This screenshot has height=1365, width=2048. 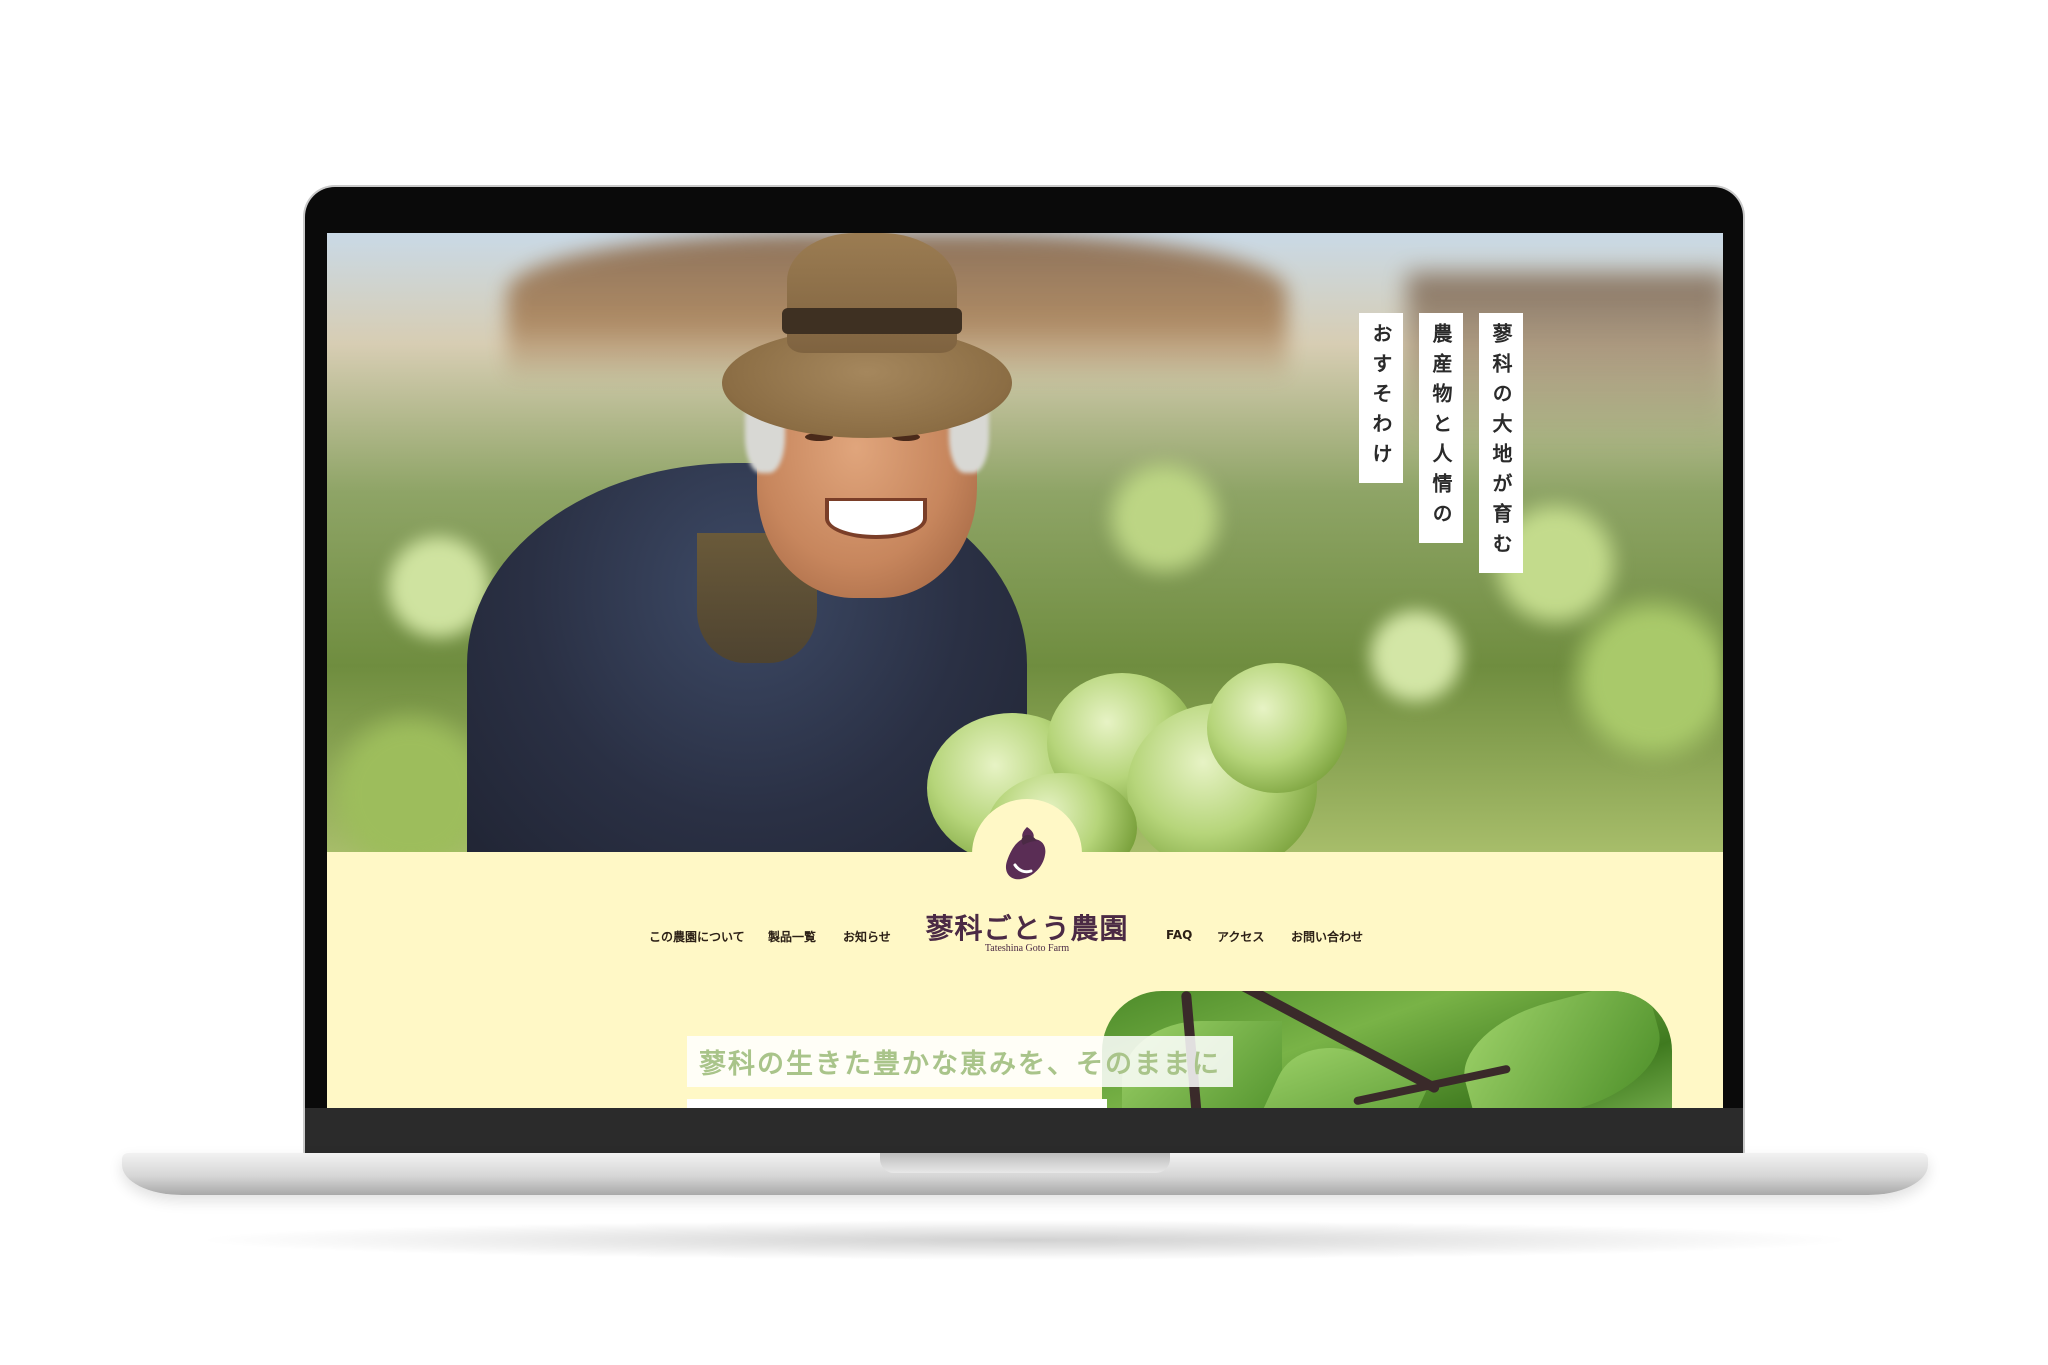 What do you see at coordinates (1277, 728) in the screenshot?
I see `cabbage` at bounding box center [1277, 728].